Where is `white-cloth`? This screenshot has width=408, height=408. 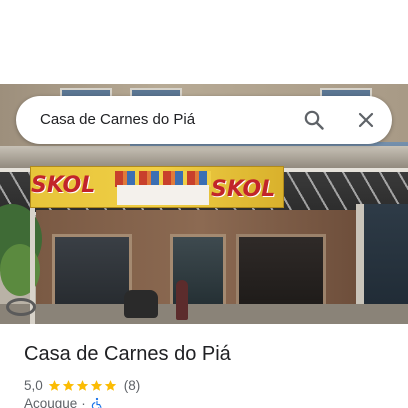
white-cloth is located at coordinates (163, 195).